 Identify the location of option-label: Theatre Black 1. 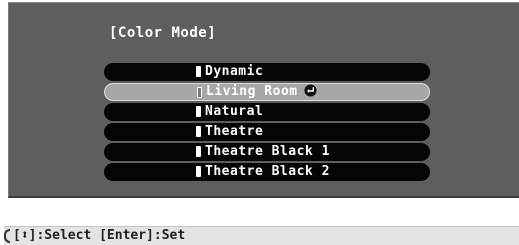
(267, 151).